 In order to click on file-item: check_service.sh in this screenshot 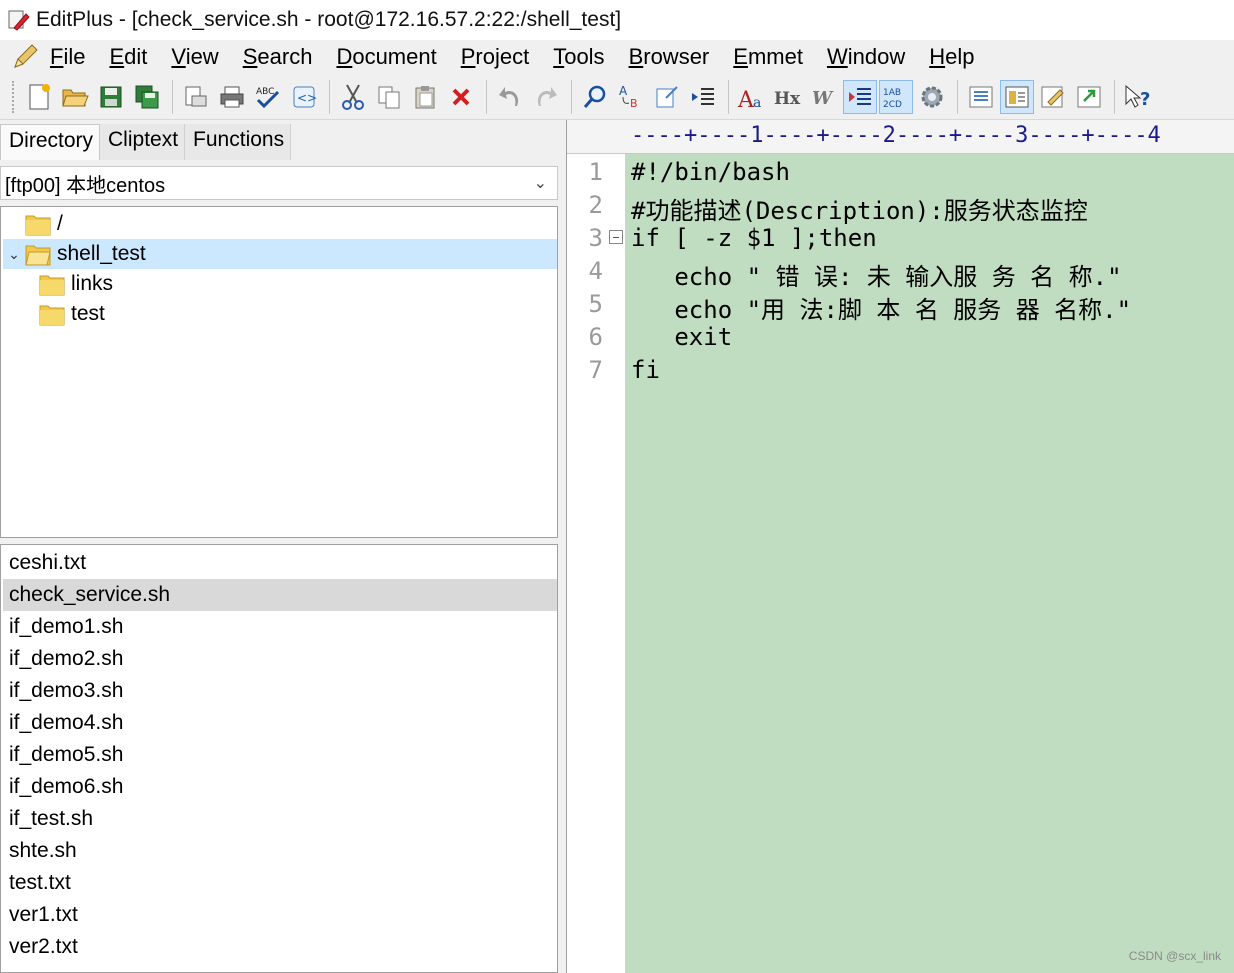, I will do `click(280, 595)`.